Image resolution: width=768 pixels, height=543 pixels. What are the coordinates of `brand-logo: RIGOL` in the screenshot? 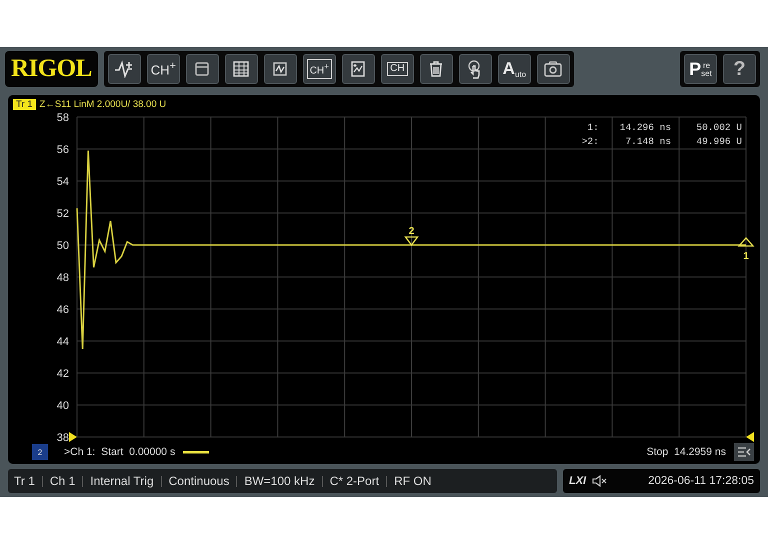 It's located at (51, 69).